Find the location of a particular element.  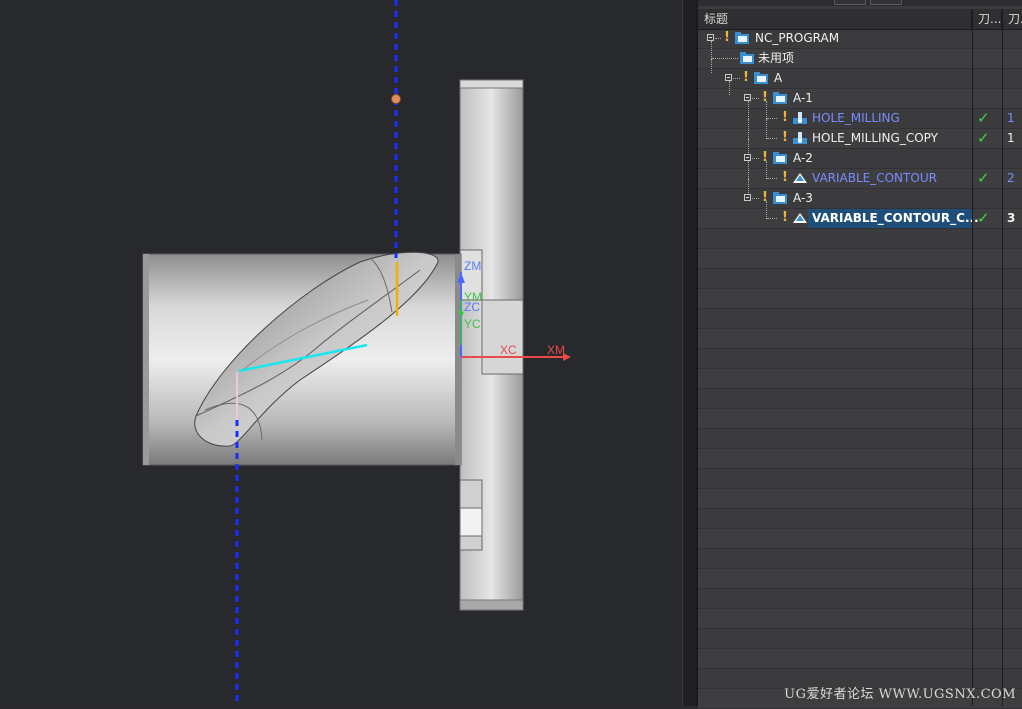

node-label: NC_PROGRAM is located at coordinates (797, 38).